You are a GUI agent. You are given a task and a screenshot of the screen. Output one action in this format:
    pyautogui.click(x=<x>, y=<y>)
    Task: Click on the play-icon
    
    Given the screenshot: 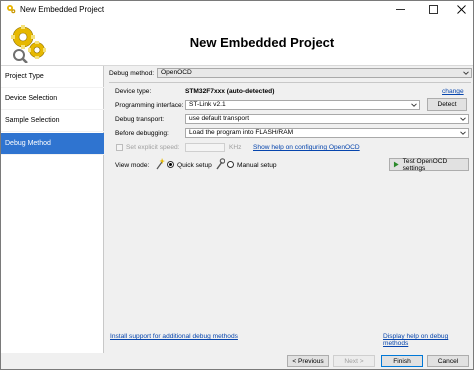 What is the action you would take?
    pyautogui.click(x=396, y=164)
    